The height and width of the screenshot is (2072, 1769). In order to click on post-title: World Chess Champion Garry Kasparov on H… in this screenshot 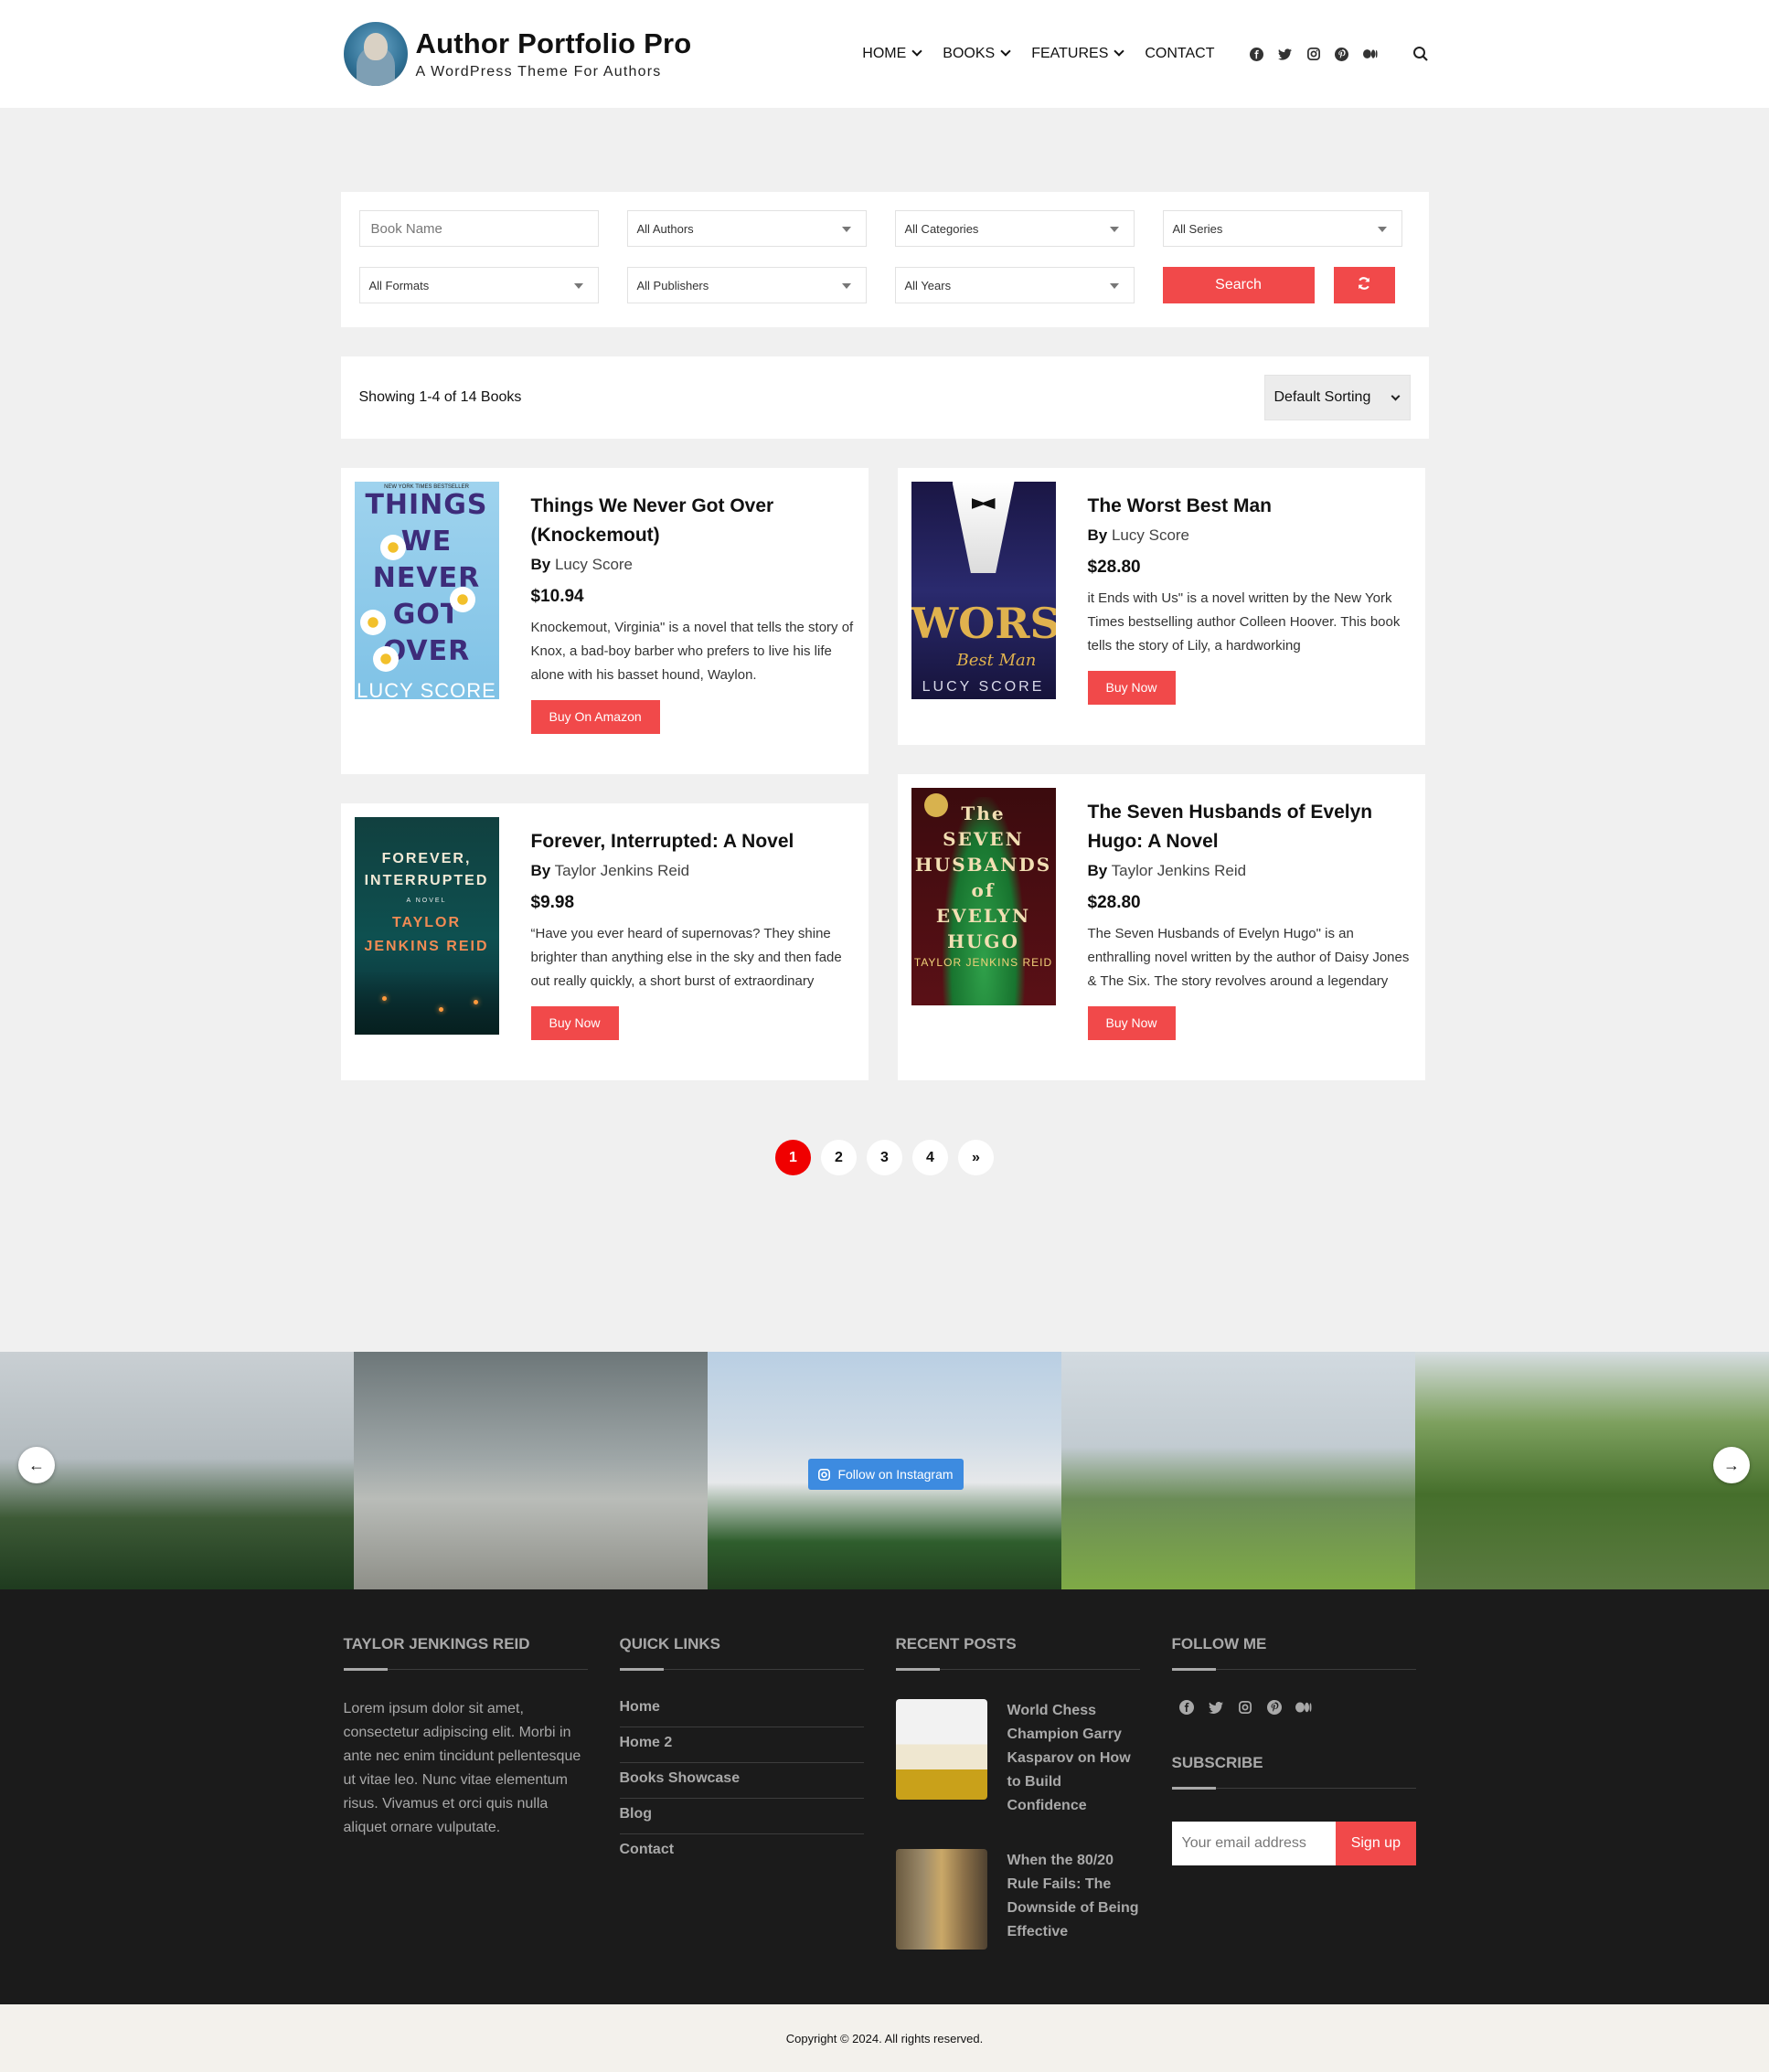, I will do `click(1074, 1758)`.